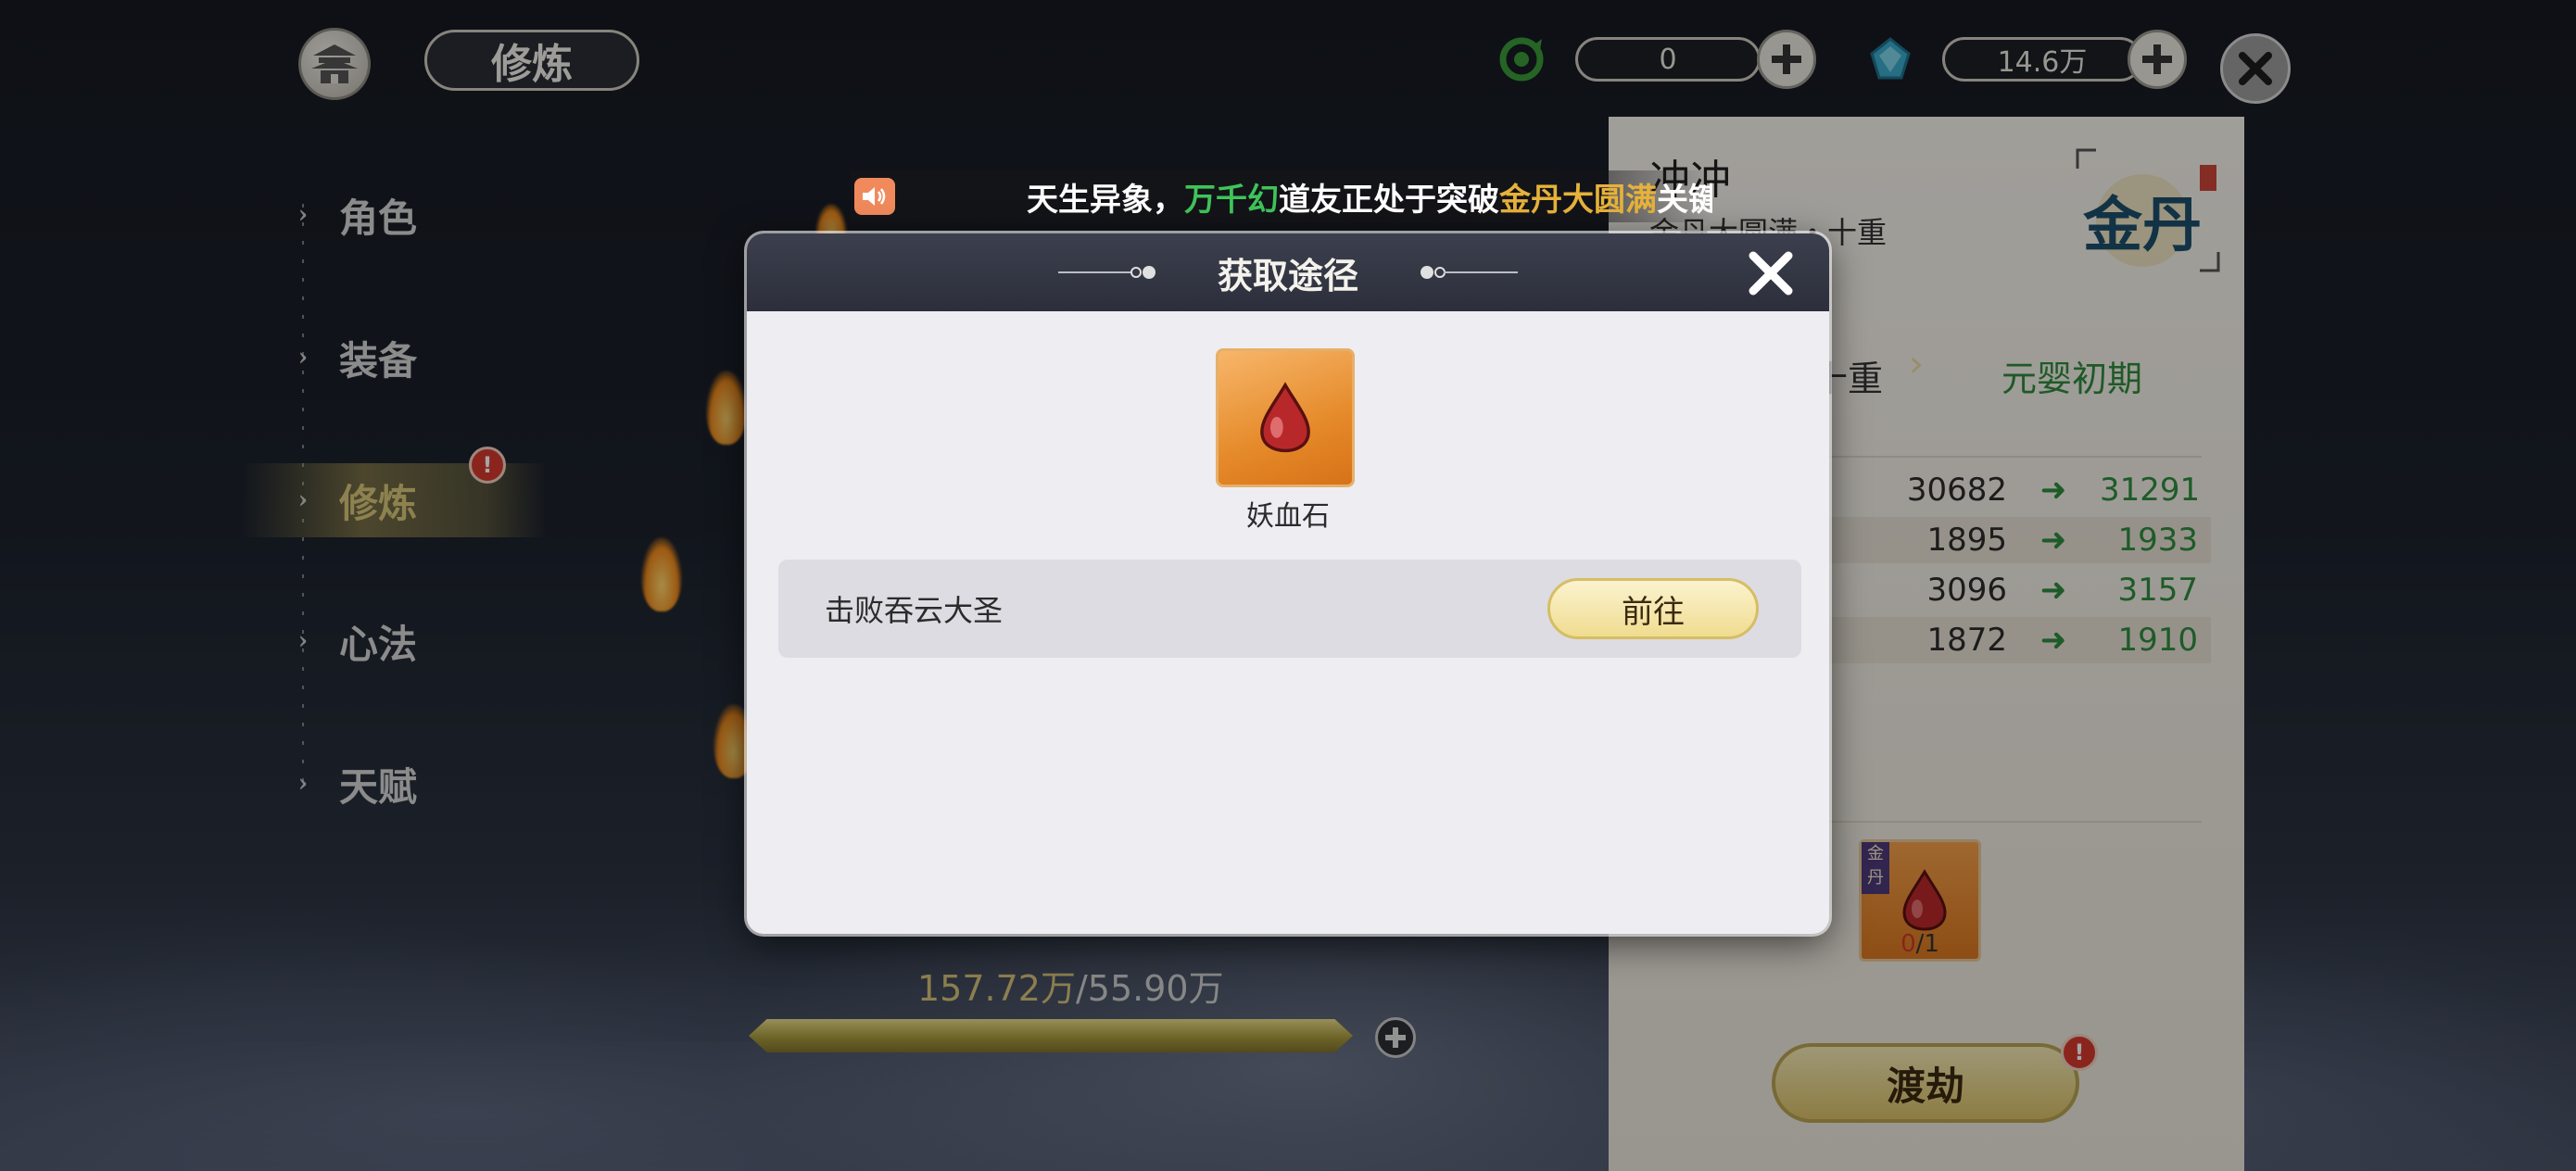 Image resolution: width=2576 pixels, height=1171 pixels. I want to click on title-ornament-right, so click(1470, 272).